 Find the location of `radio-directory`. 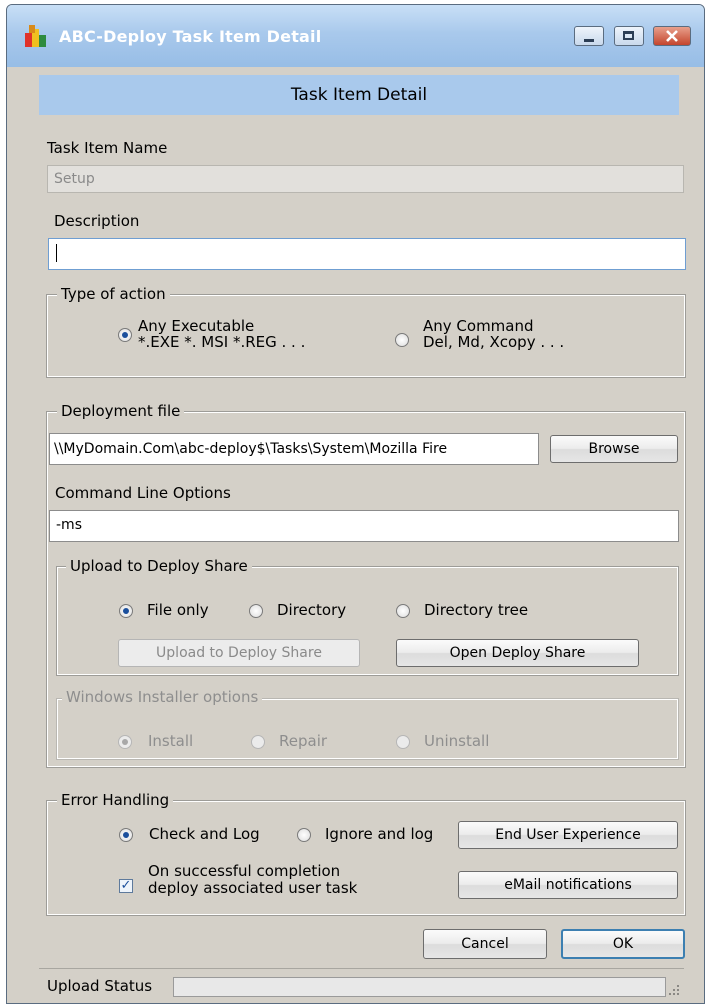

radio-directory is located at coordinates (256, 611).